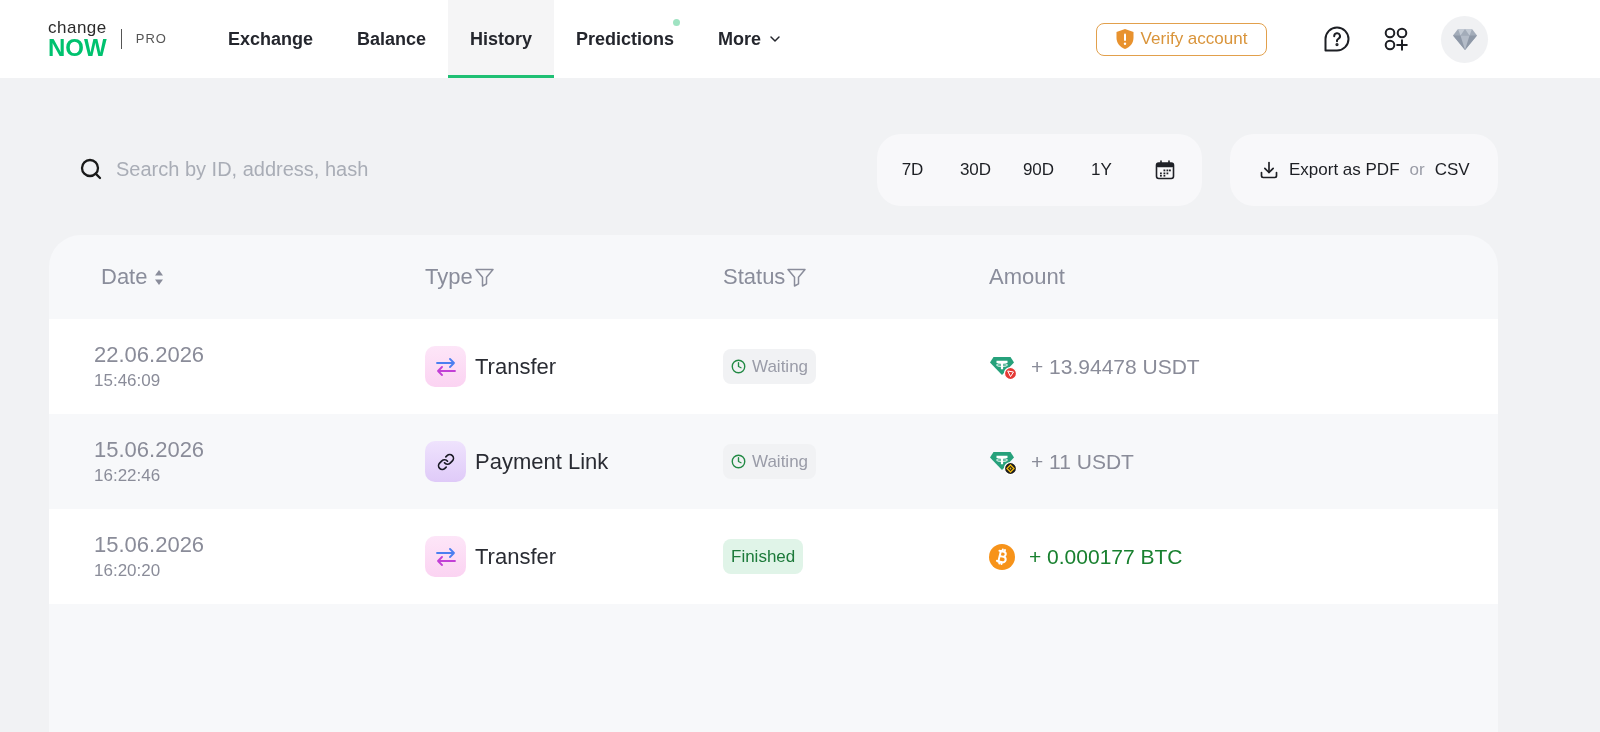 The height and width of the screenshot is (732, 1600). What do you see at coordinates (1038, 169) in the screenshot?
I see `period-button: 90D` at bounding box center [1038, 169].